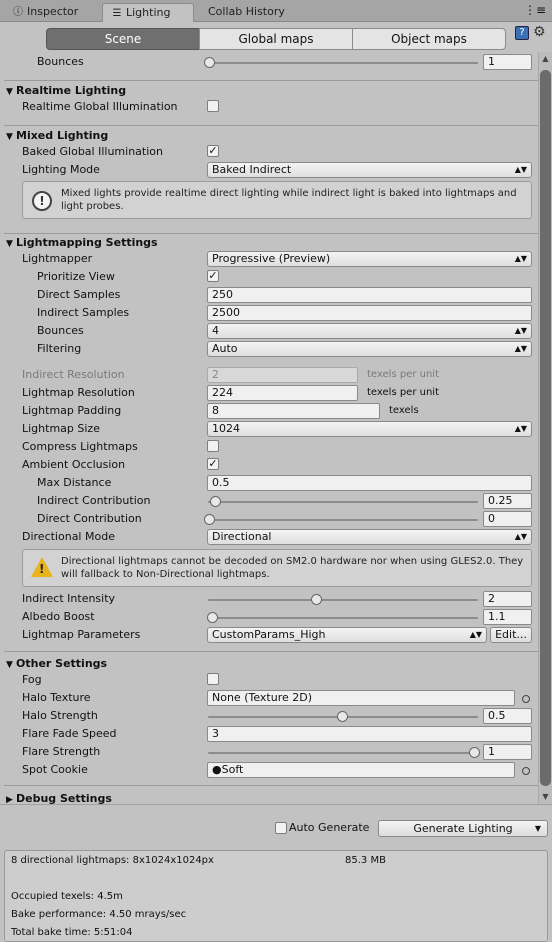 The image size is (552, 942). I want to click on direct-contribution-field: 0, so click(507, 519).